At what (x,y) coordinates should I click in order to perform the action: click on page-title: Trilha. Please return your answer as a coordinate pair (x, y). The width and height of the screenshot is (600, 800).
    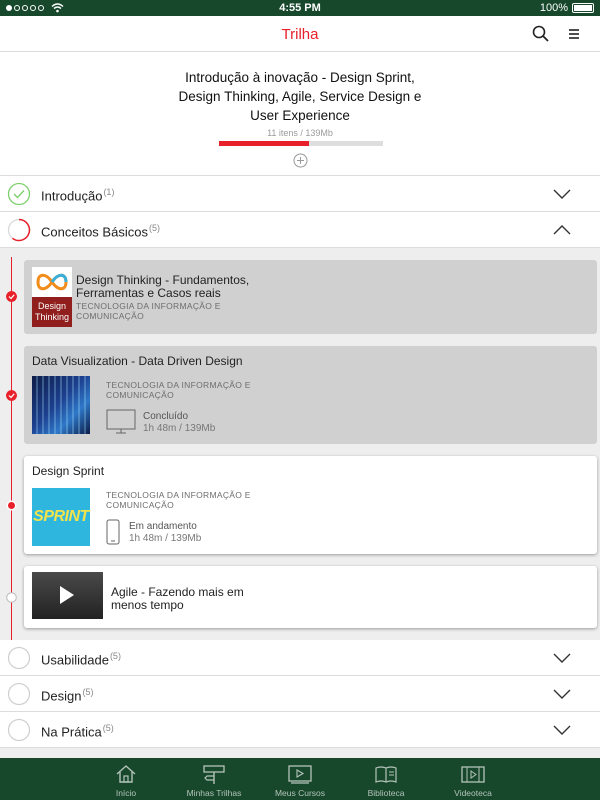
    Looking at the image, I should click on (300, 34).